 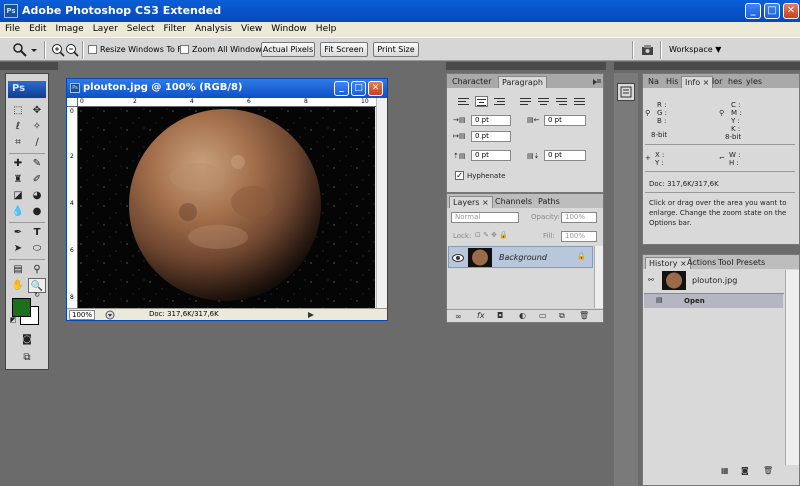 I want to click on adjustment-layer-icon: ◐, so click(x=522, y=315).